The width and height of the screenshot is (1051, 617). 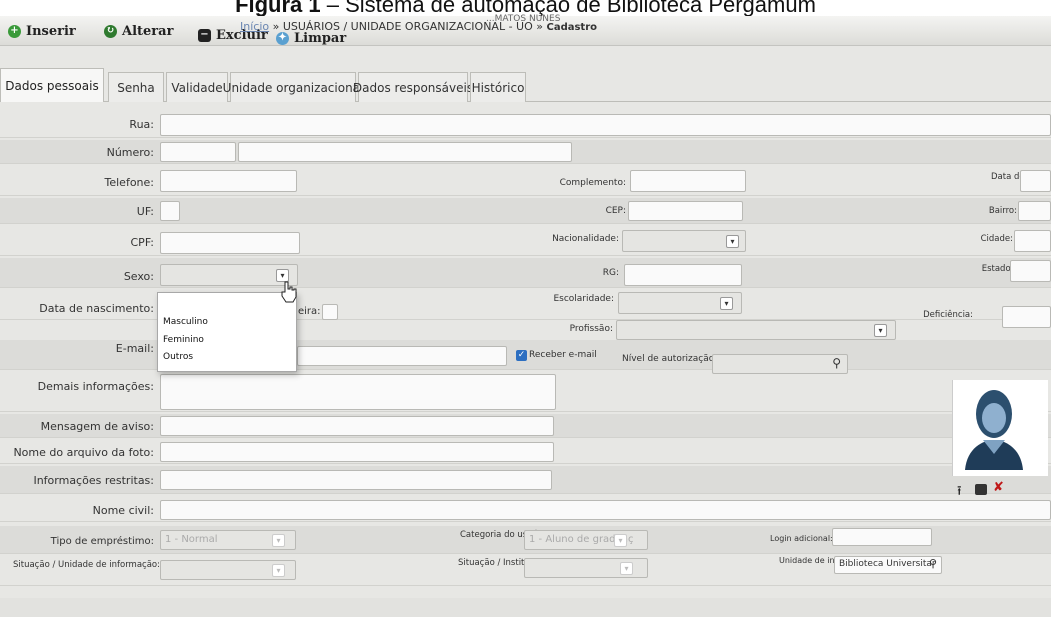 I want to click on tab-validade: Validade, so click(x=197, y=87).